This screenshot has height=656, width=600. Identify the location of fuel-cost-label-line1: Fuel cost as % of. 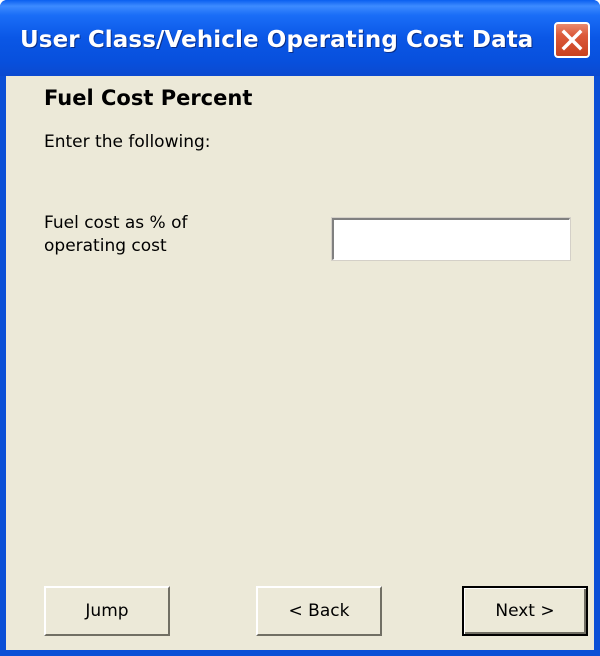
(116, 223).